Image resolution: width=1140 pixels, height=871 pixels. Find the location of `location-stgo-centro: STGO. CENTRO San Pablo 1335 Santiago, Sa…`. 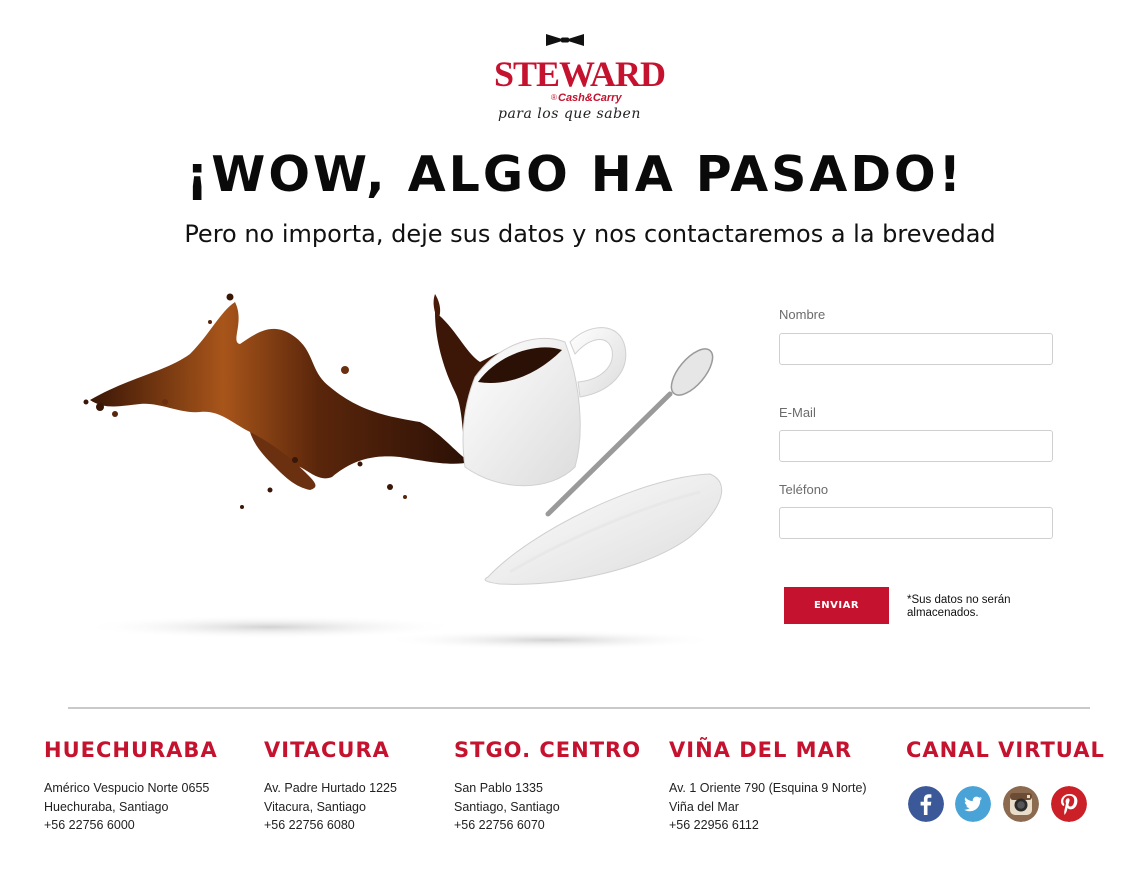

location-stgo-centro: STGO. CENTRO San Pablo 1335 Santiago, Sa… is located at coordinates (547, 786).